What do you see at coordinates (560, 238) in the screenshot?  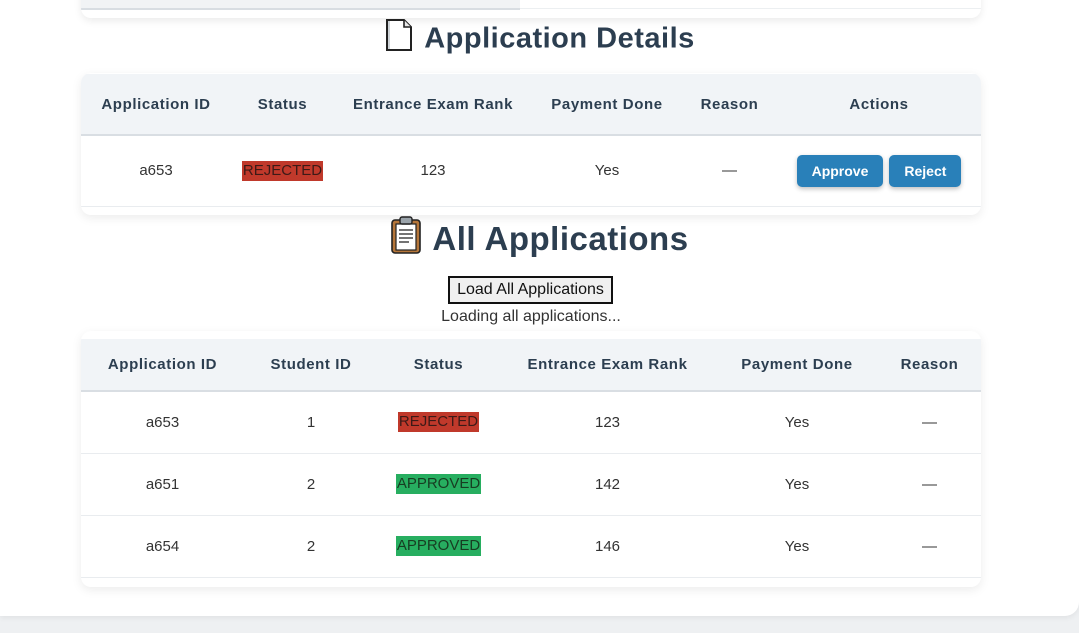 I see `all-applications-title: All Applications` at bounding box center [560, 238].